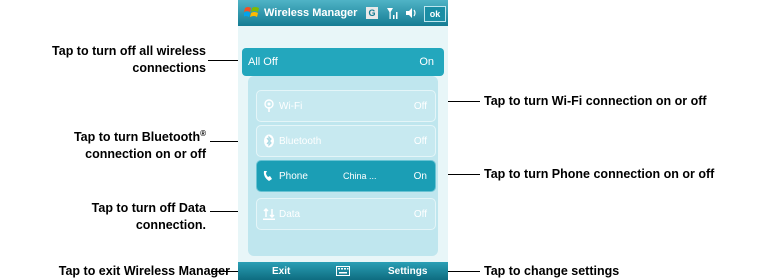  Describe the element at coordinates (252, 13) in the screenshot. I see `windows-logo-icon` at that location.